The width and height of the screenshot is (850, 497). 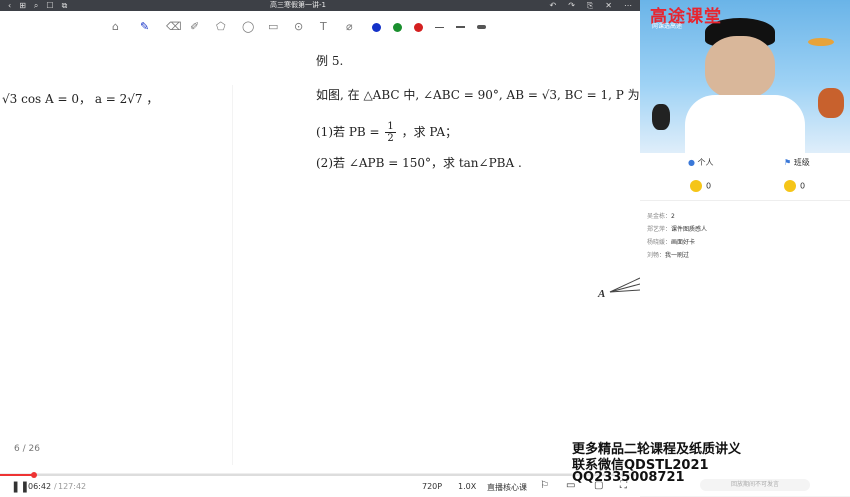 What do you see at coordinates (668, 255) in the screenshot?
I see `chat-message: 刘畅：我一刷过` at bounding box center [668, 255].